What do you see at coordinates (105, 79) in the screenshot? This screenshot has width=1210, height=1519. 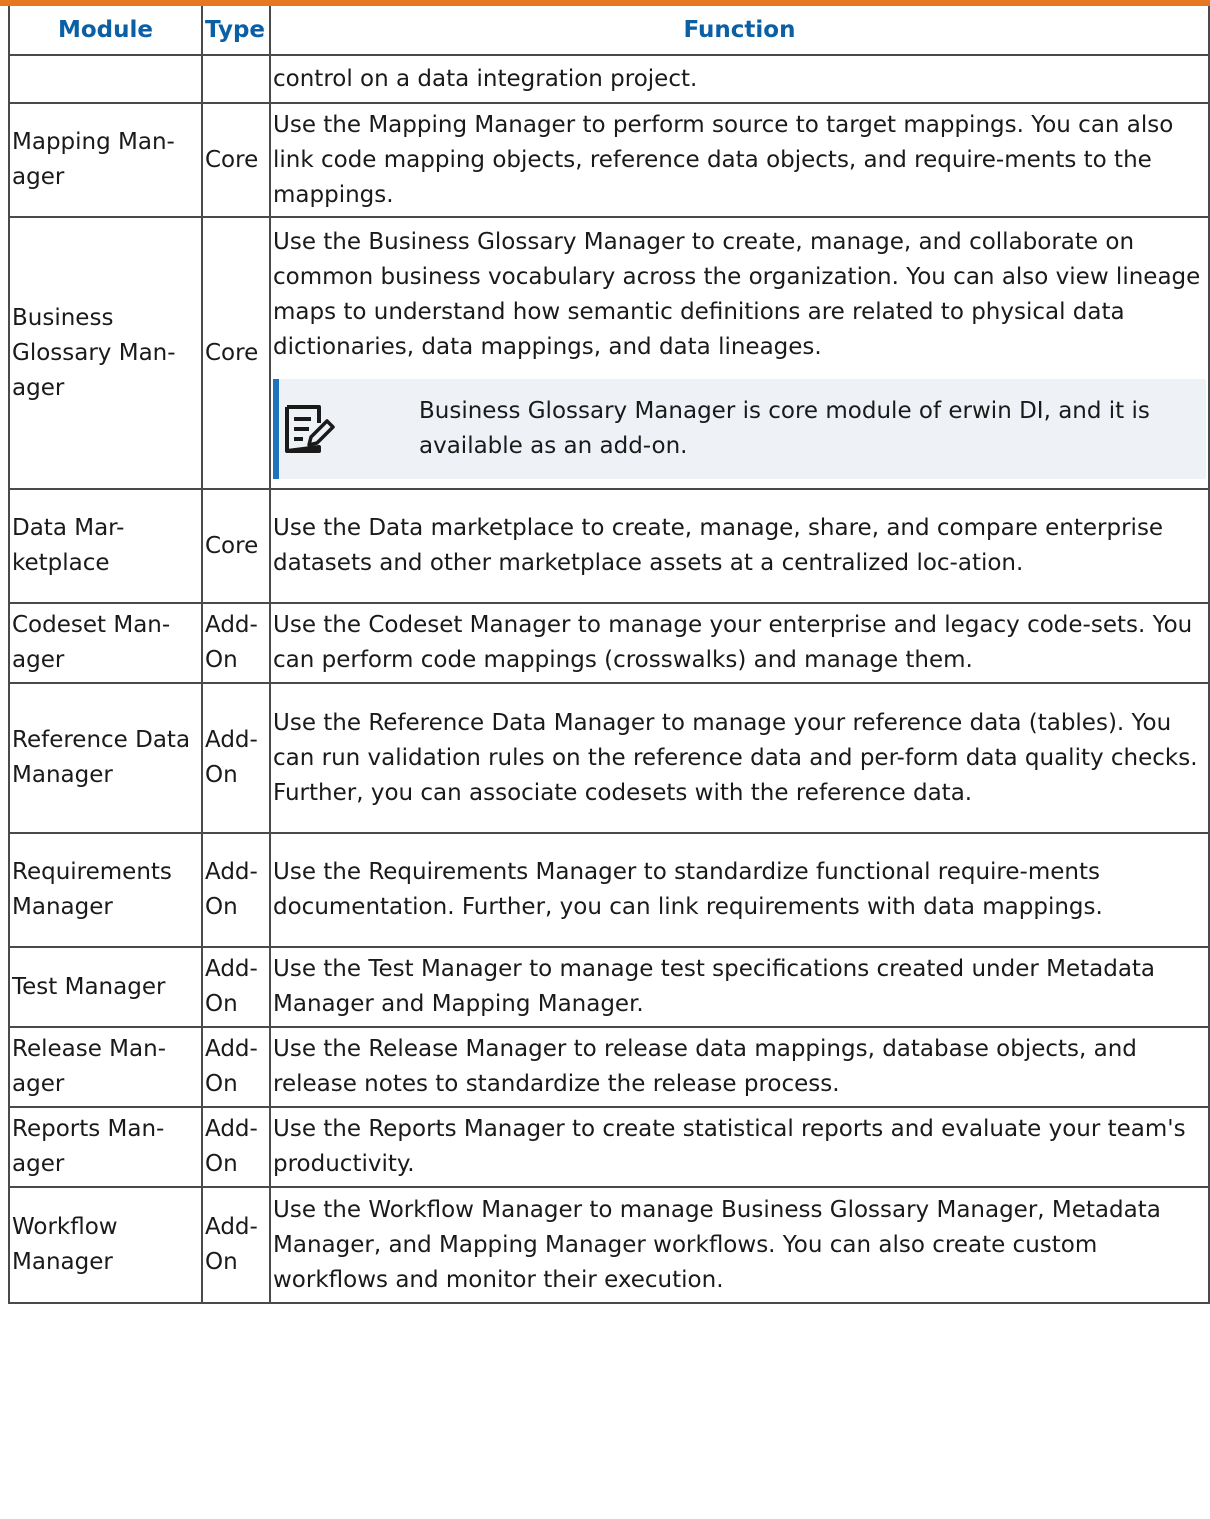 I see `module-cell` at bounding box center [105, 79].